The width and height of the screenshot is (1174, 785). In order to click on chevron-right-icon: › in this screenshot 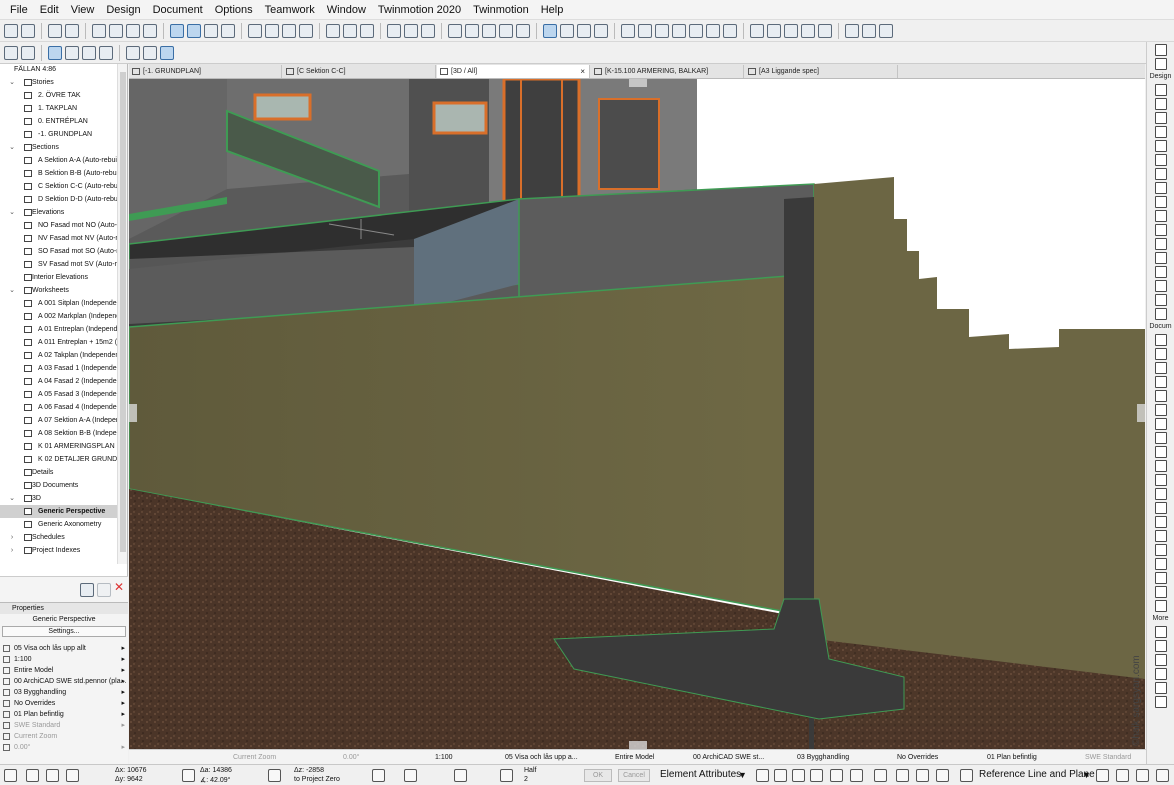, I will do `click(12, 537)`.